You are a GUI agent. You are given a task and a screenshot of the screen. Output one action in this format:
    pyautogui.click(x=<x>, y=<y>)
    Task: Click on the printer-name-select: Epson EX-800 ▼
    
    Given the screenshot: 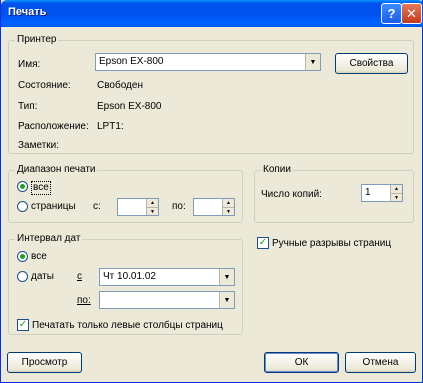 What is the action you would take?
    pyautogui.click(x=208, y=62)
    